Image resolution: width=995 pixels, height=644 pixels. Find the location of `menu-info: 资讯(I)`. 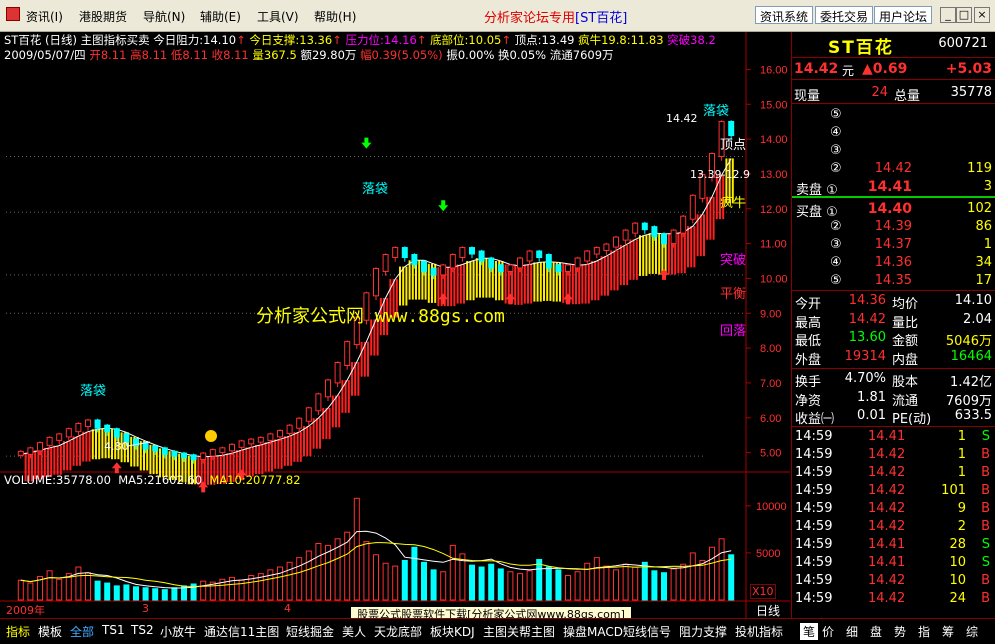

menu-info: 资讯(I) is located at coordinates (44, 16).